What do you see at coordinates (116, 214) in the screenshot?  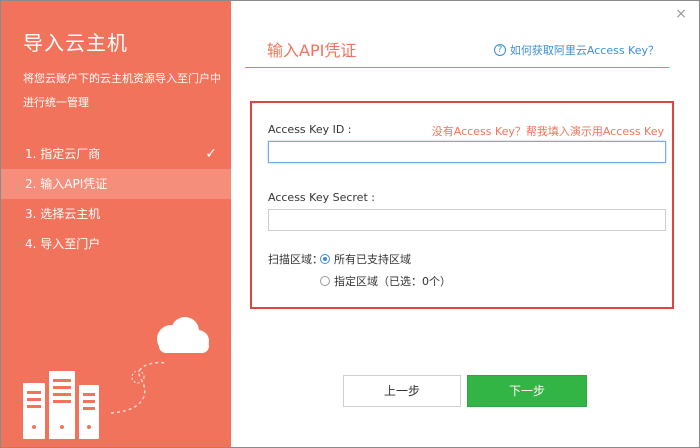 I see `step-item-select-hosts: 3. 选择云主机` at bounding box center [116, 214].